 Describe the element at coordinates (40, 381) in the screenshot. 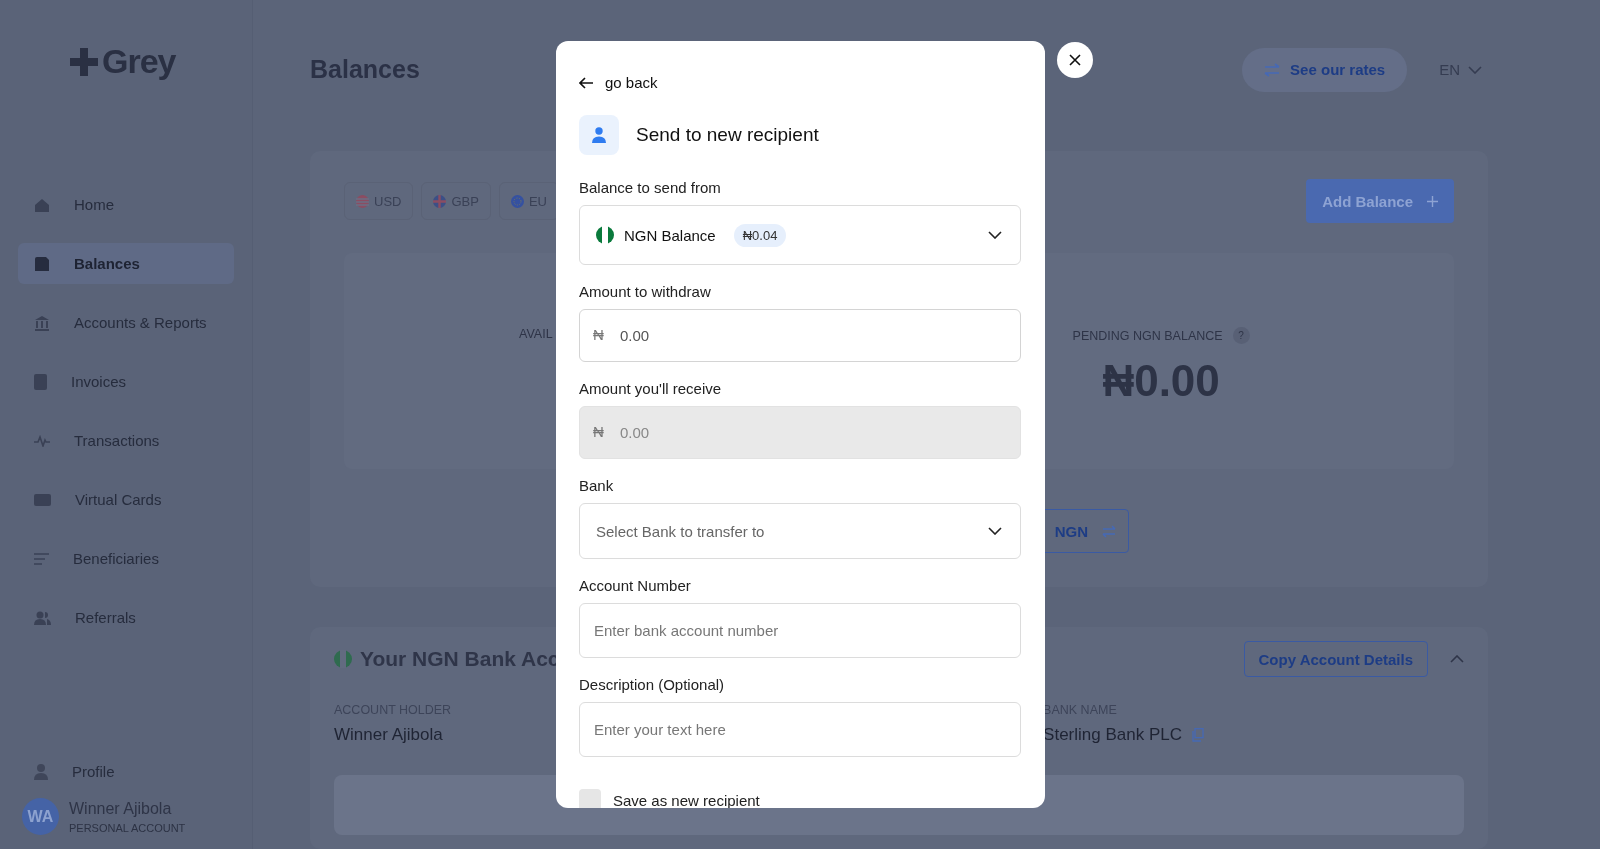

I see `document-icon` at that location.